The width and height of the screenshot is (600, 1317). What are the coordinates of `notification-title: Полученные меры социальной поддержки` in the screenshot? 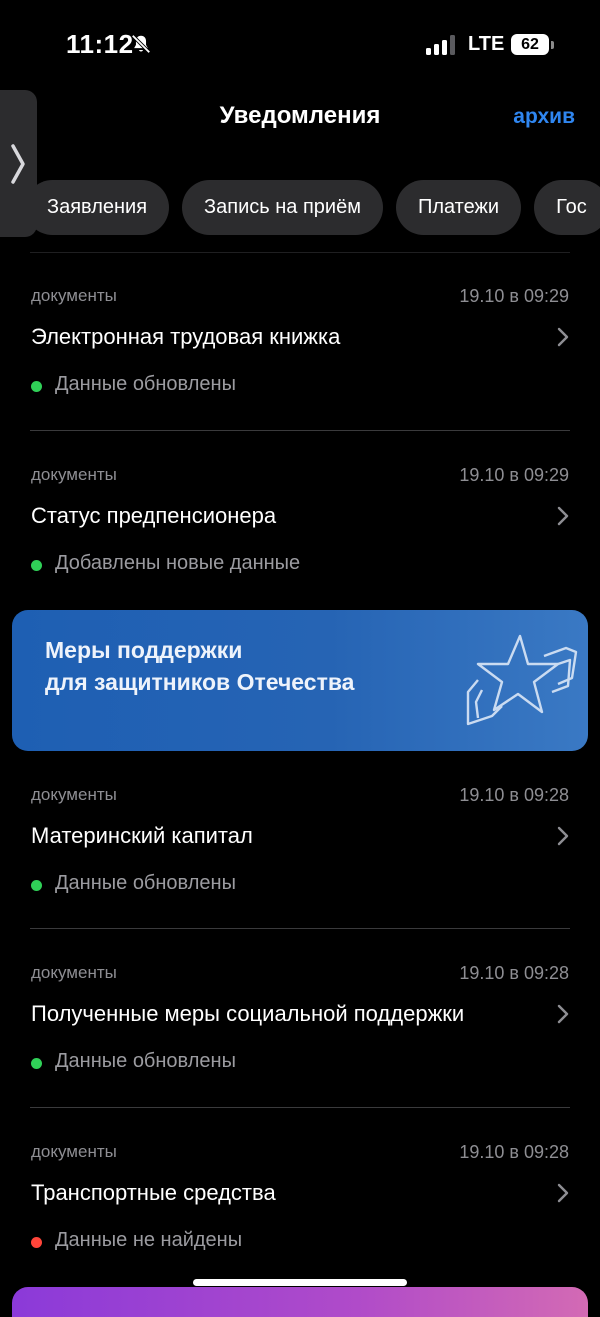 It's located at (248, 1013).